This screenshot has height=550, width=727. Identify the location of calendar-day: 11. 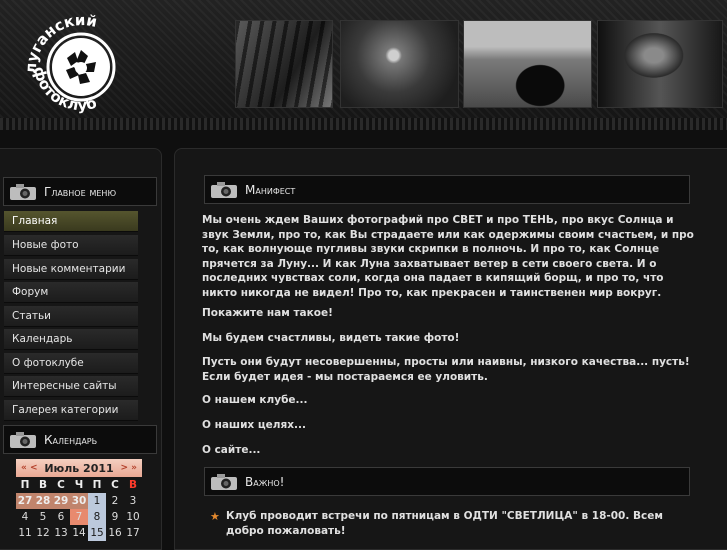
(25, 533).